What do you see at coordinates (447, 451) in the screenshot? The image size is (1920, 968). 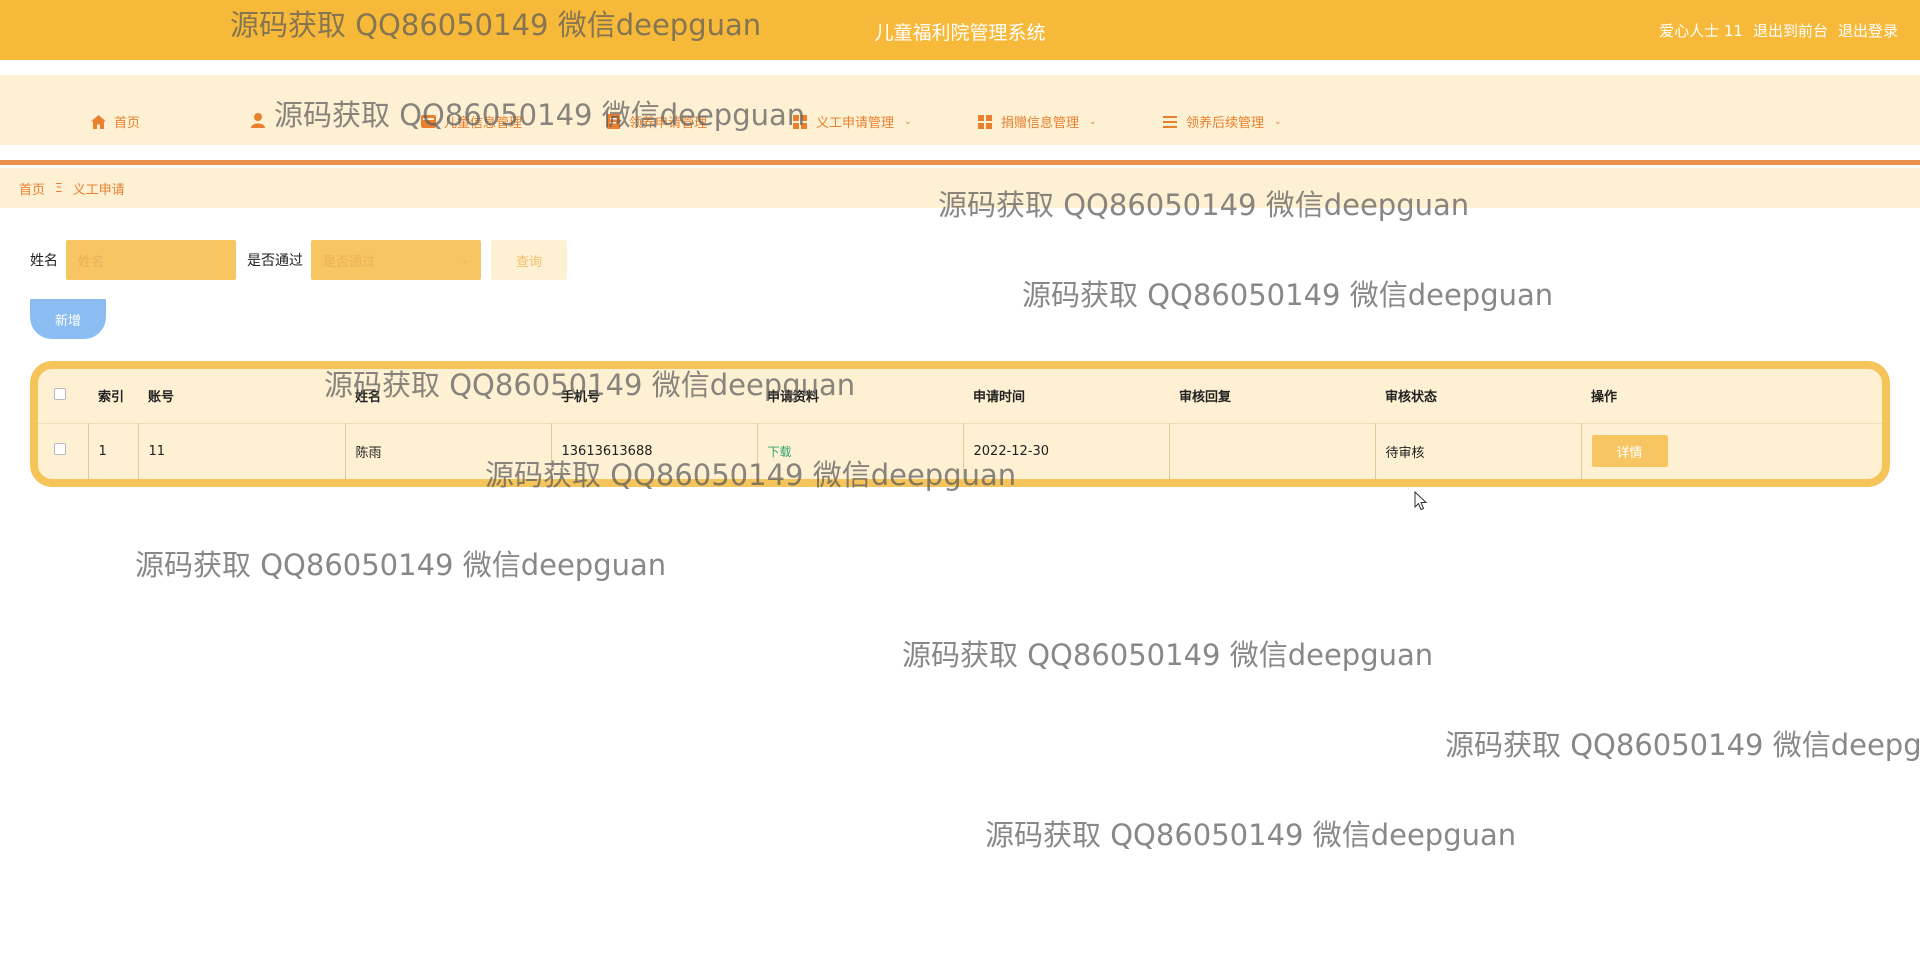 I see `cell-name: 陈雨` at bounding box center [447, 451].